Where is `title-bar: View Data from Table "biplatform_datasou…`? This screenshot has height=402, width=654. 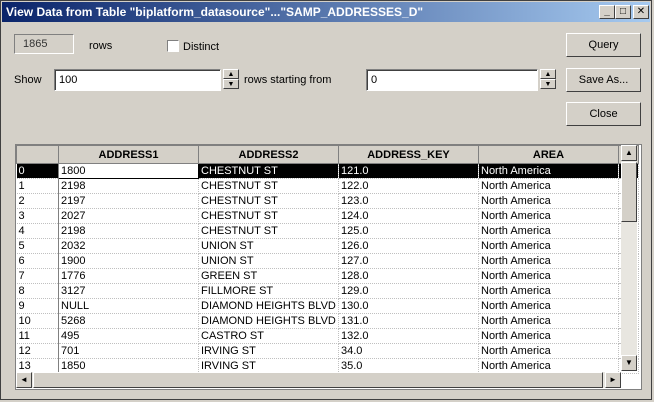
title-bar: View Data from Table "biplatform_datasou… is located at coordinates (326, 12).